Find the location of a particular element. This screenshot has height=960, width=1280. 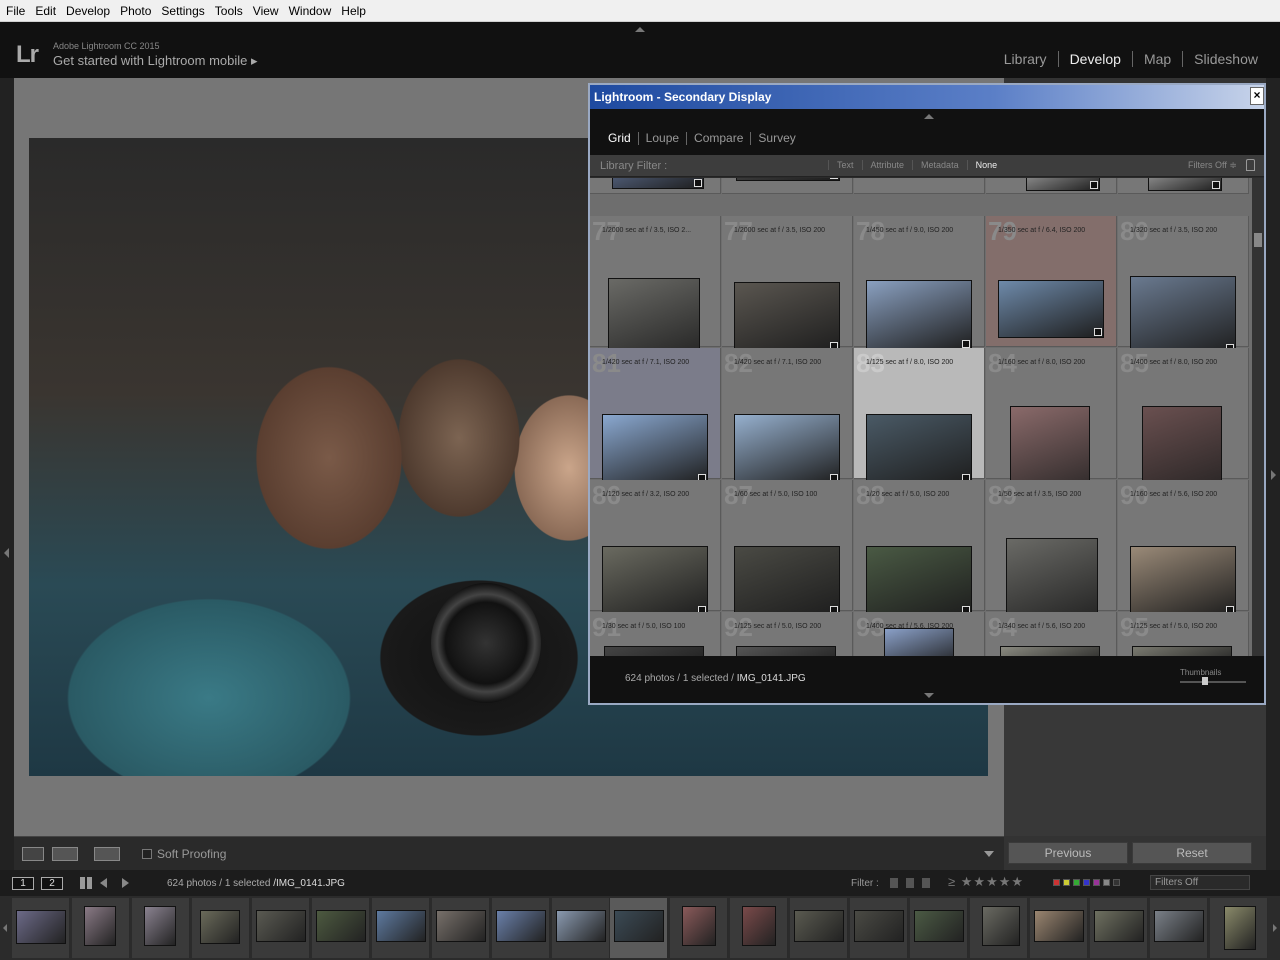

module-library: Library is located at coordinates (1026, 59).